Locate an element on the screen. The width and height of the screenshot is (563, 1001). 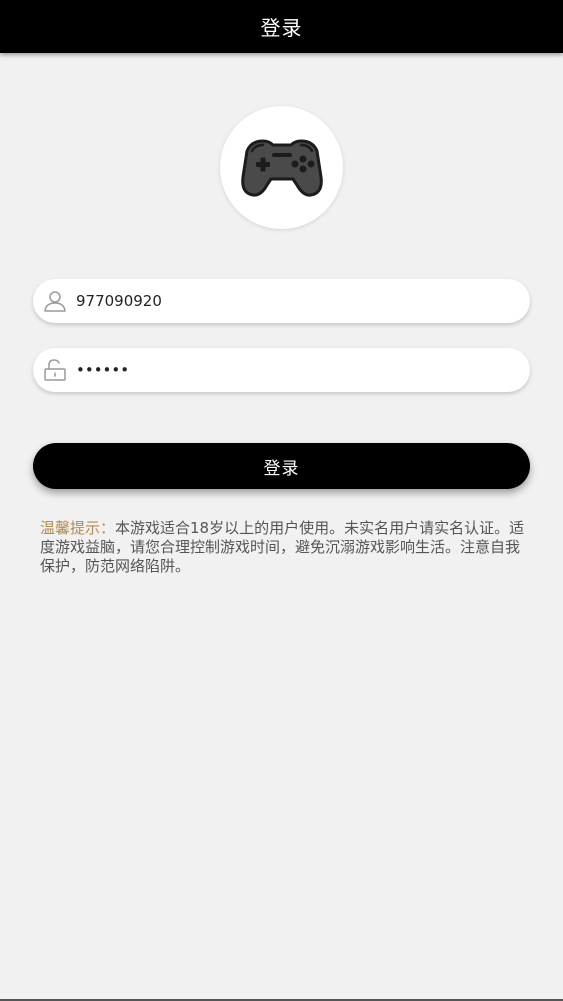
gamepad-icon is located at coordinates (281, 167).